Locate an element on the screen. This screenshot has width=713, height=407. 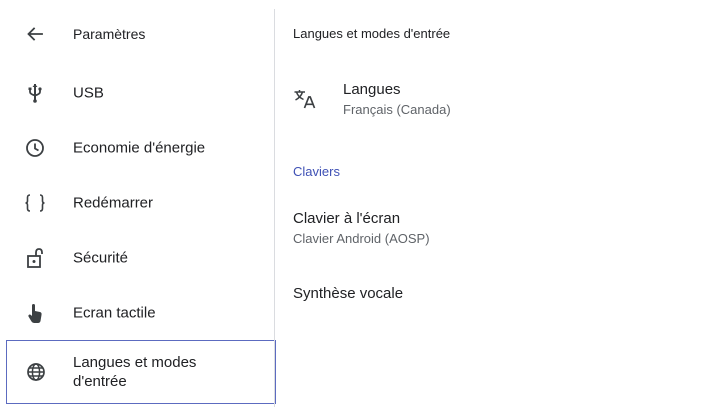
back-arrow-icon is located at coordinates (35, 34).